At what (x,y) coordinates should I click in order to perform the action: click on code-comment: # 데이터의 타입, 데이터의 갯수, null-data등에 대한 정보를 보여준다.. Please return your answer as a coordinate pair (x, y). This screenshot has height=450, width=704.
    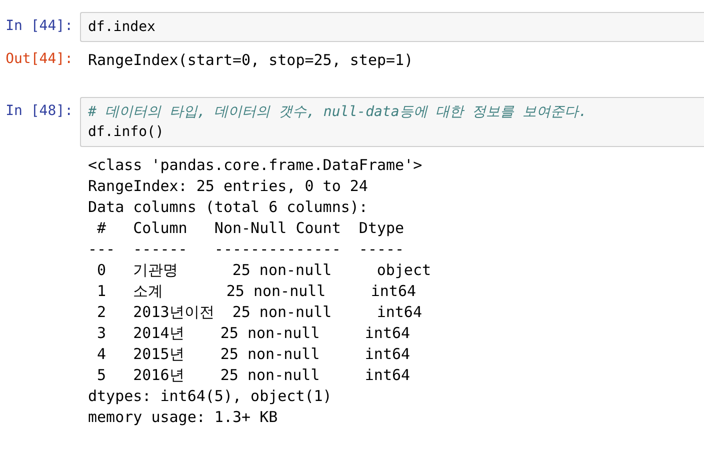
    Looking at the image, I should click on (338, 112).